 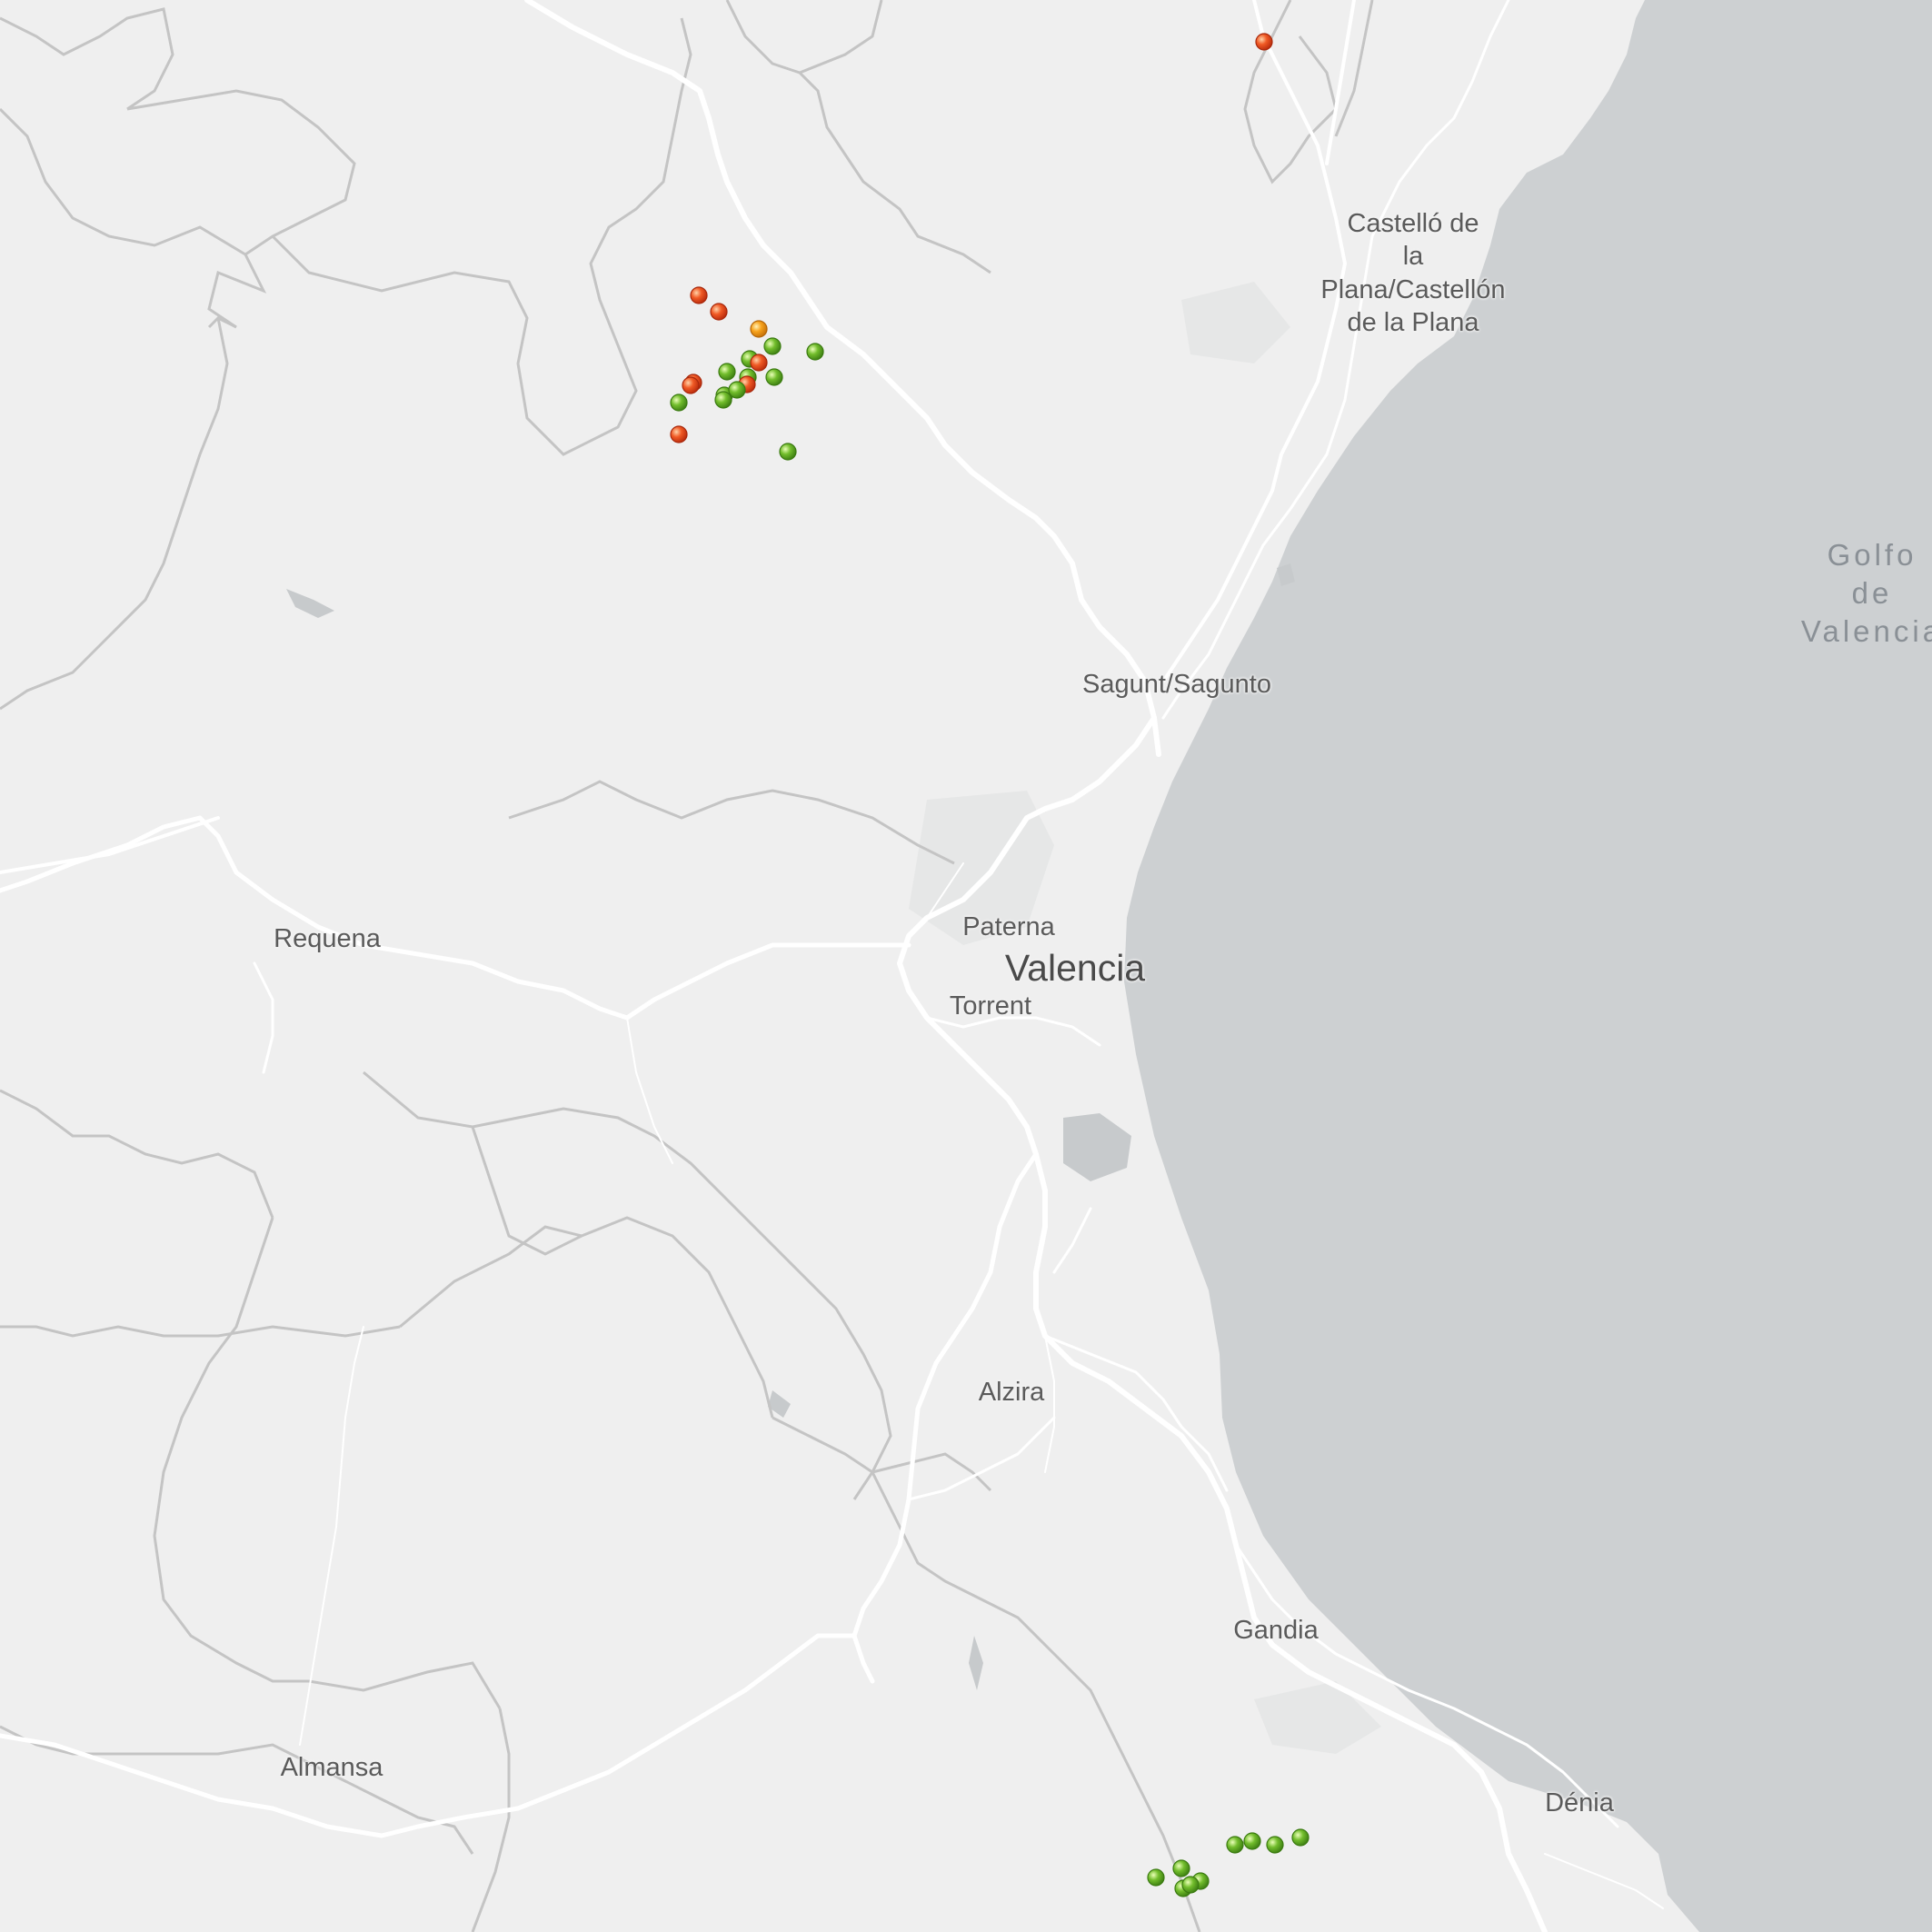 What do you see at coordinates (1580, 1803) in the screenshot?
I see `label-denia: Dénia` at bounding box center [1580, 1803].